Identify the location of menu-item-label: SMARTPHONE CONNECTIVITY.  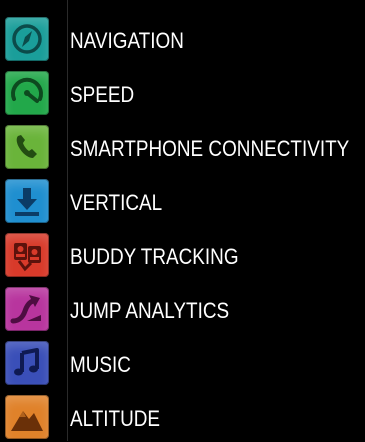
(210, 148).